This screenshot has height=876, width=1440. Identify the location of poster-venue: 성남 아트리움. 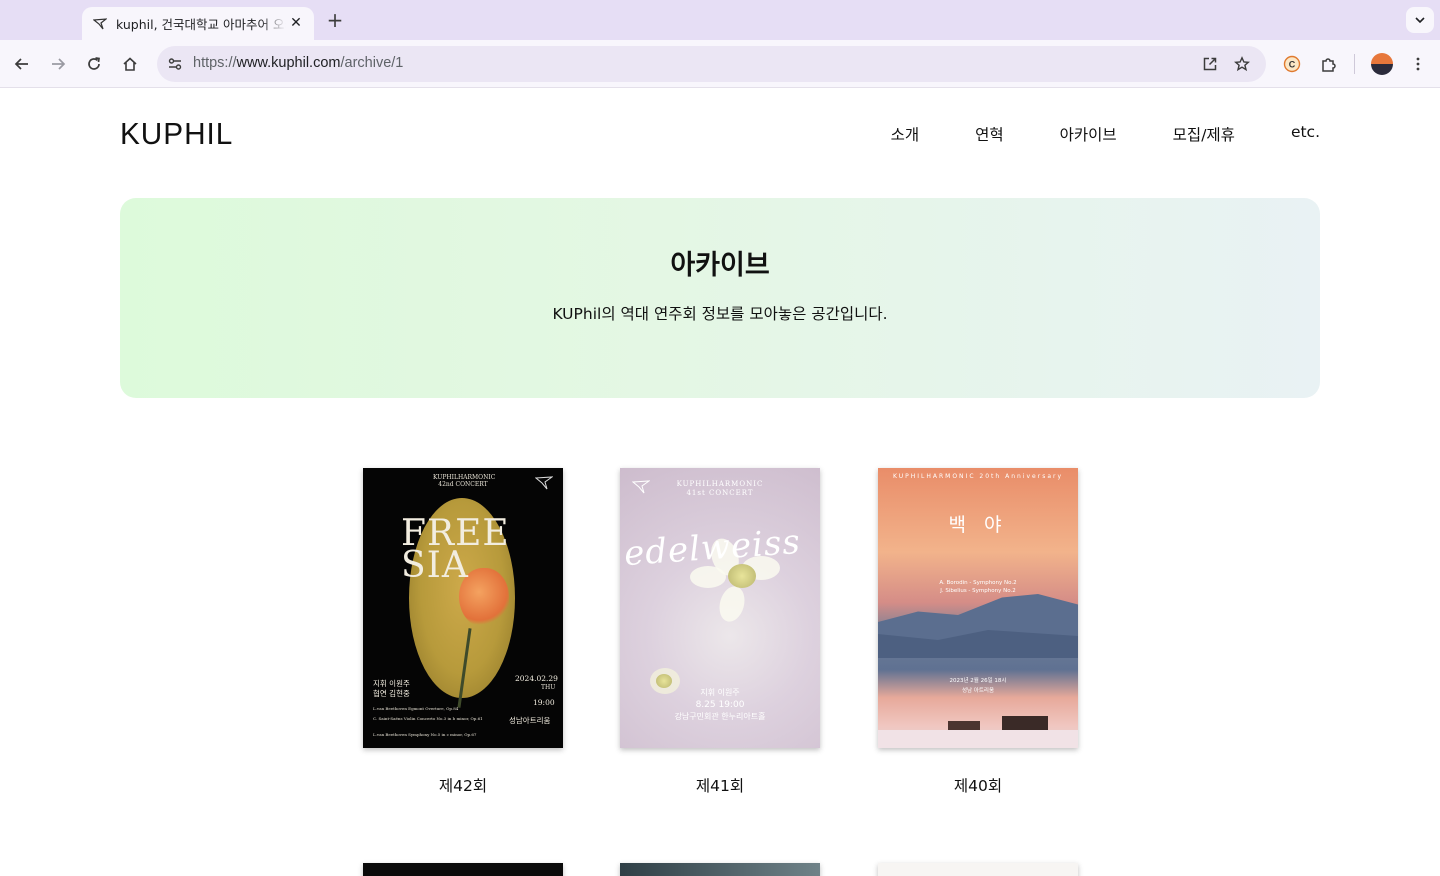
(978, 691).